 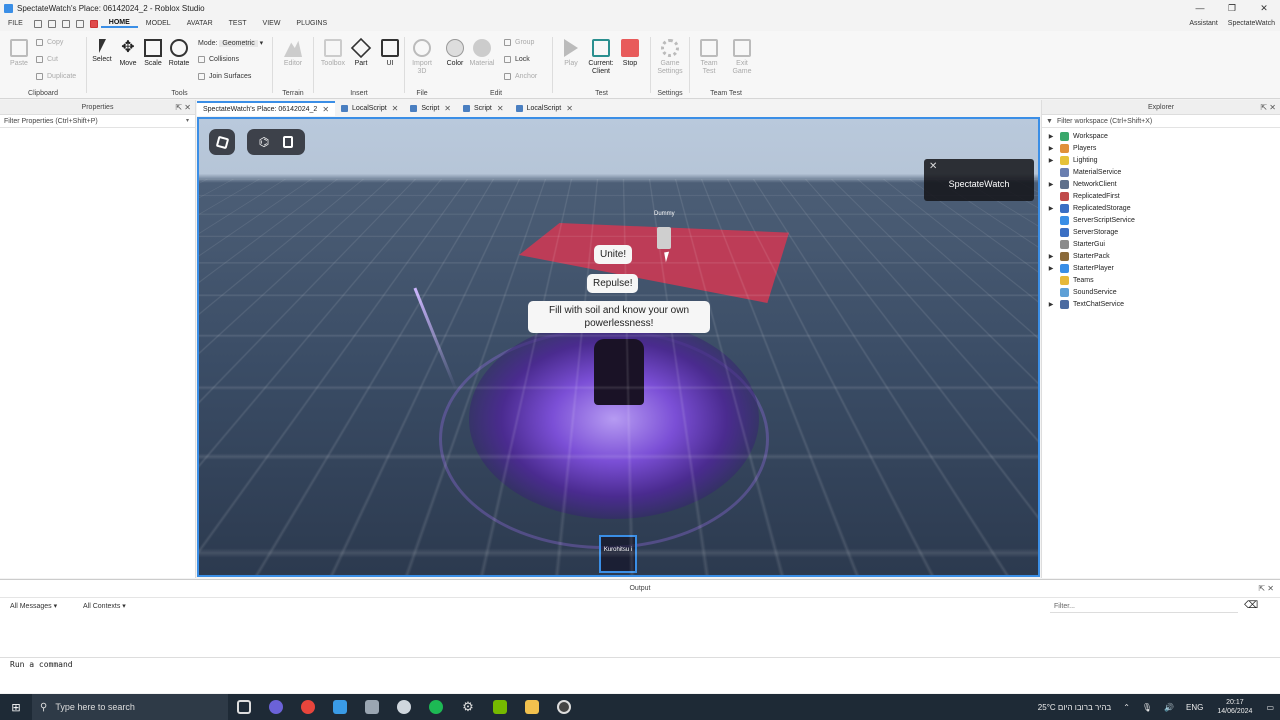 What do you see at coordinates (1161, 172) in the screenshot?
I see `explorer-item-materialservice: MaterialService` at bounding box center [1161, 172].